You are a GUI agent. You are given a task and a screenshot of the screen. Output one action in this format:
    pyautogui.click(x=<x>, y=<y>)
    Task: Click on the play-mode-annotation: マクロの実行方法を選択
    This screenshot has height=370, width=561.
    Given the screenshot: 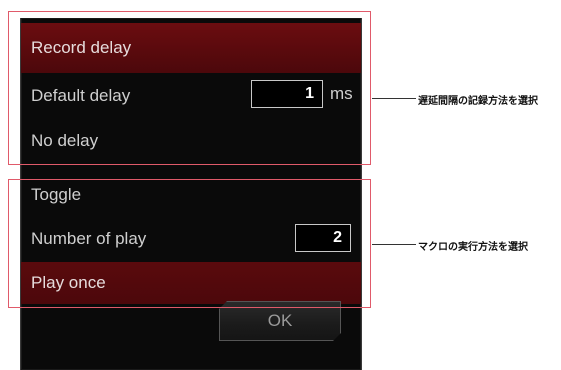 What is the action you would take?
    pyautogui.click(x=473, y=247)
    